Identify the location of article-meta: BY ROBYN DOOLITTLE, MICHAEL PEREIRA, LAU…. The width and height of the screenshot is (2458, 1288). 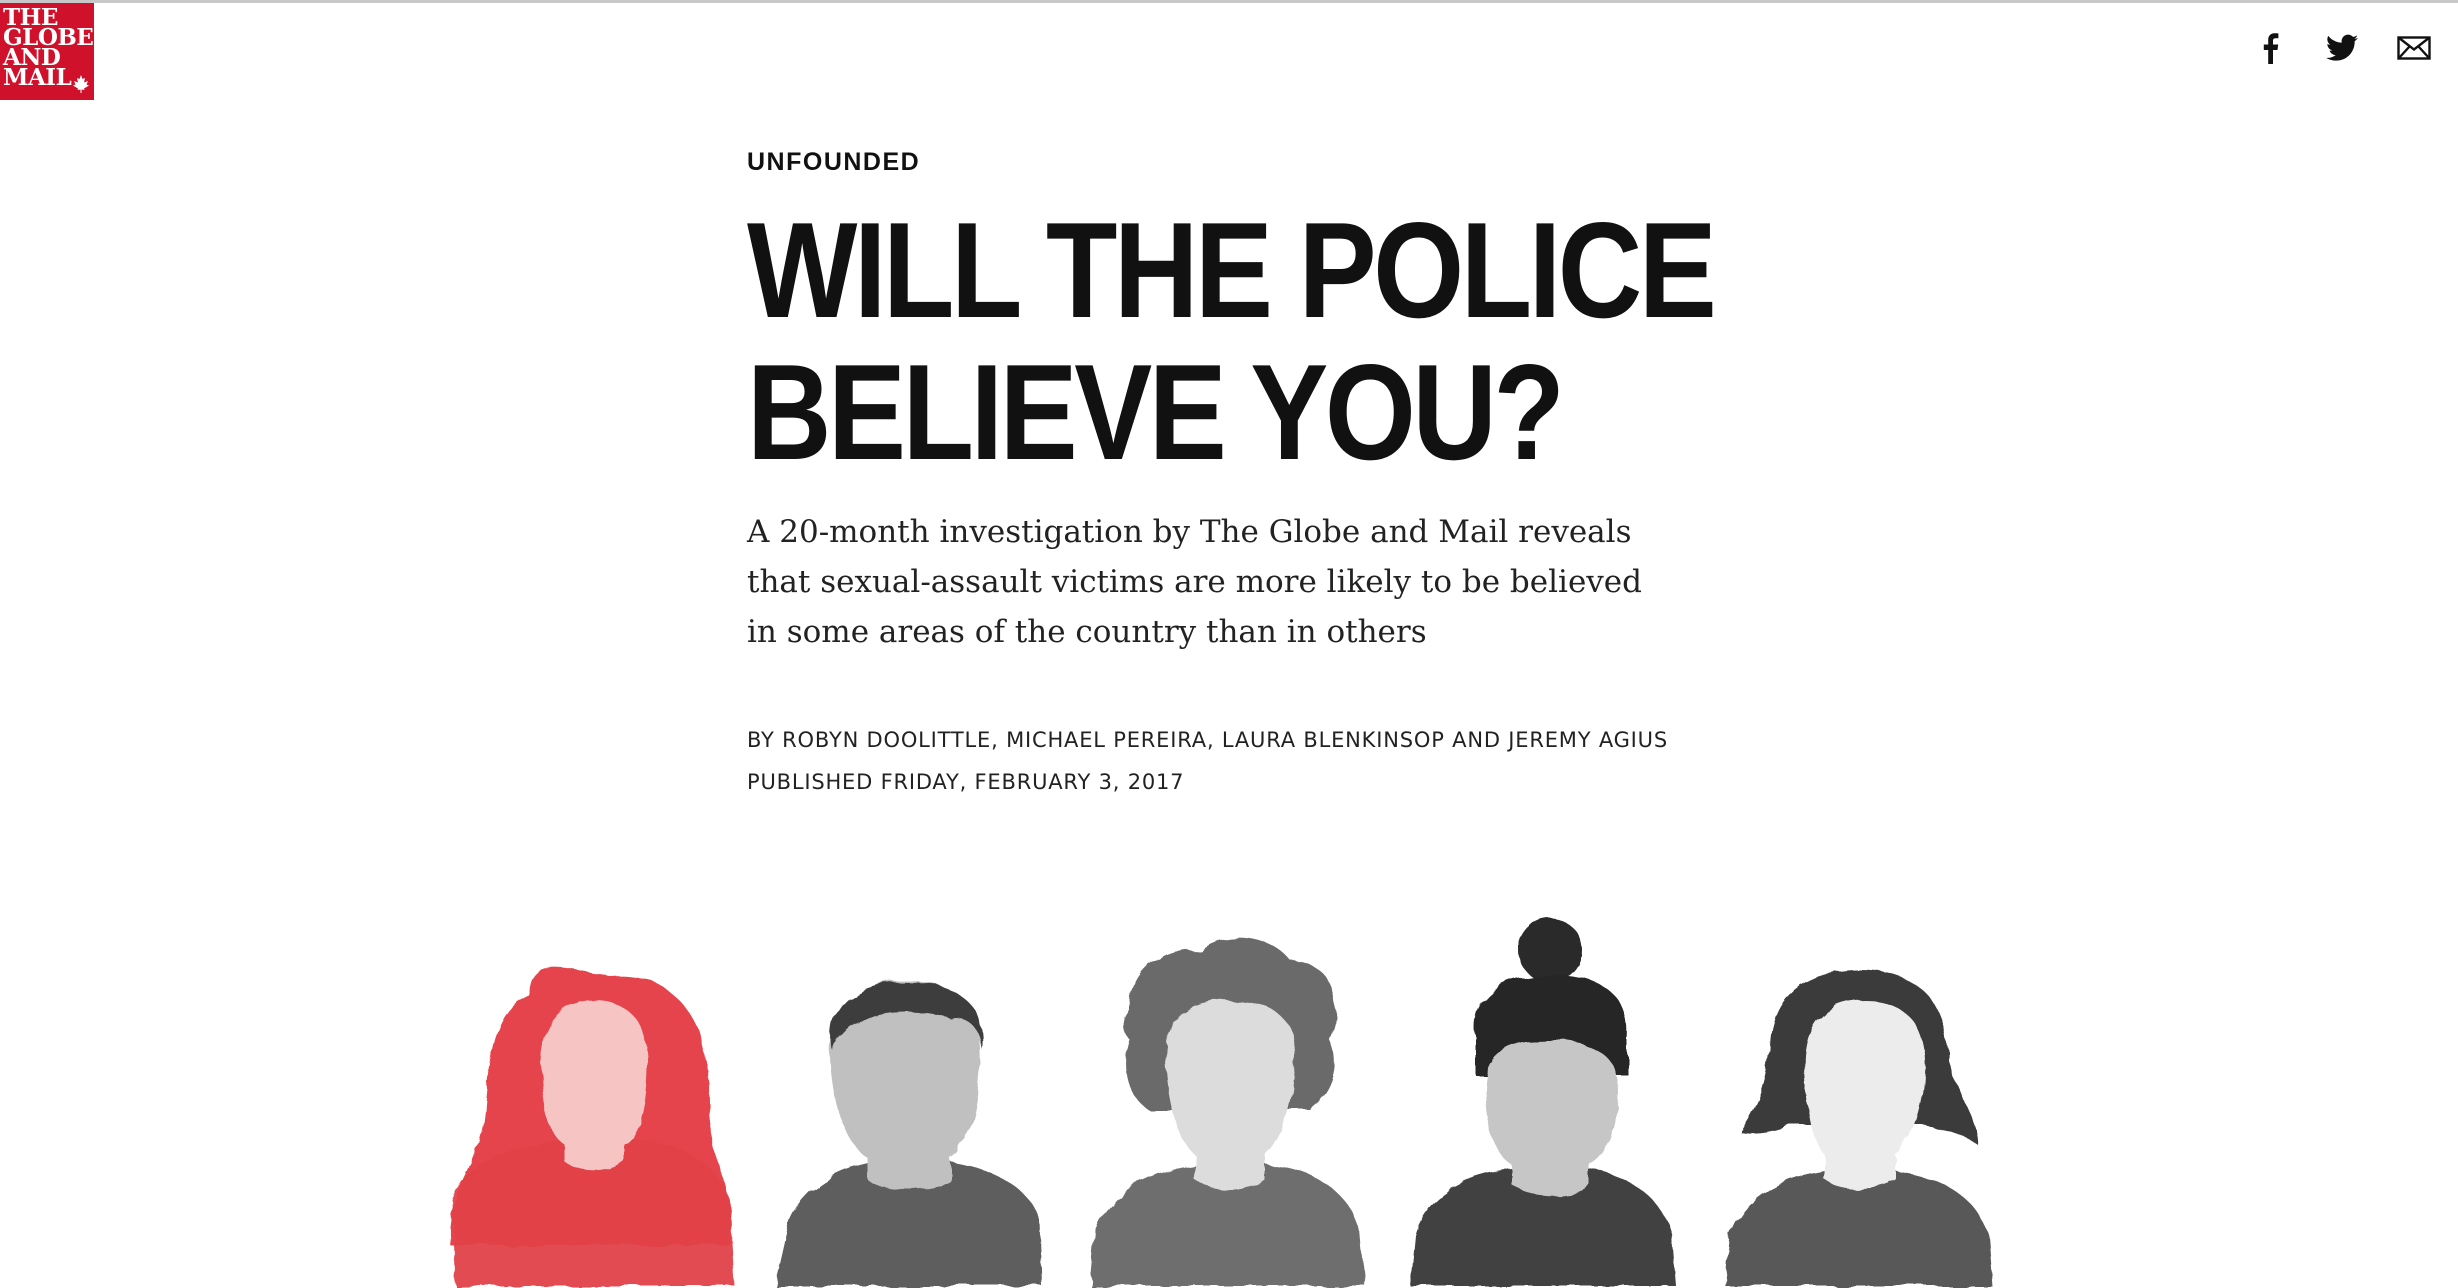
(1247, 761).